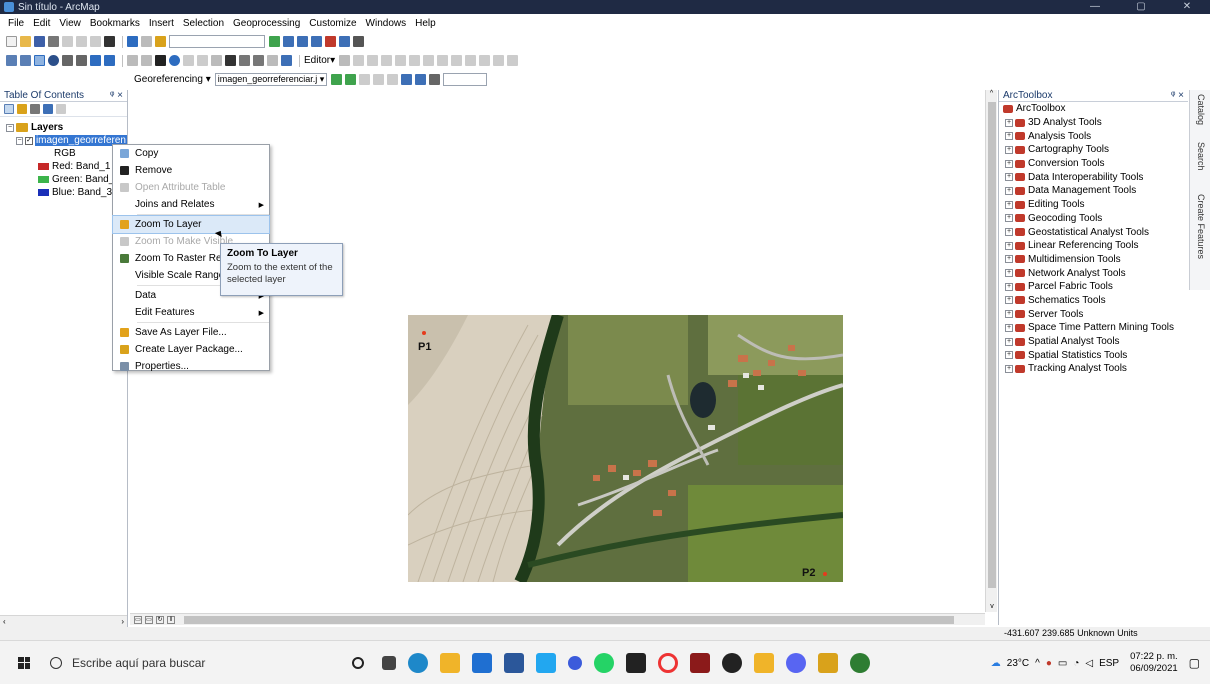 The image size is (1210, 684). I want to click on toc-window-icon, so click(288, 41).